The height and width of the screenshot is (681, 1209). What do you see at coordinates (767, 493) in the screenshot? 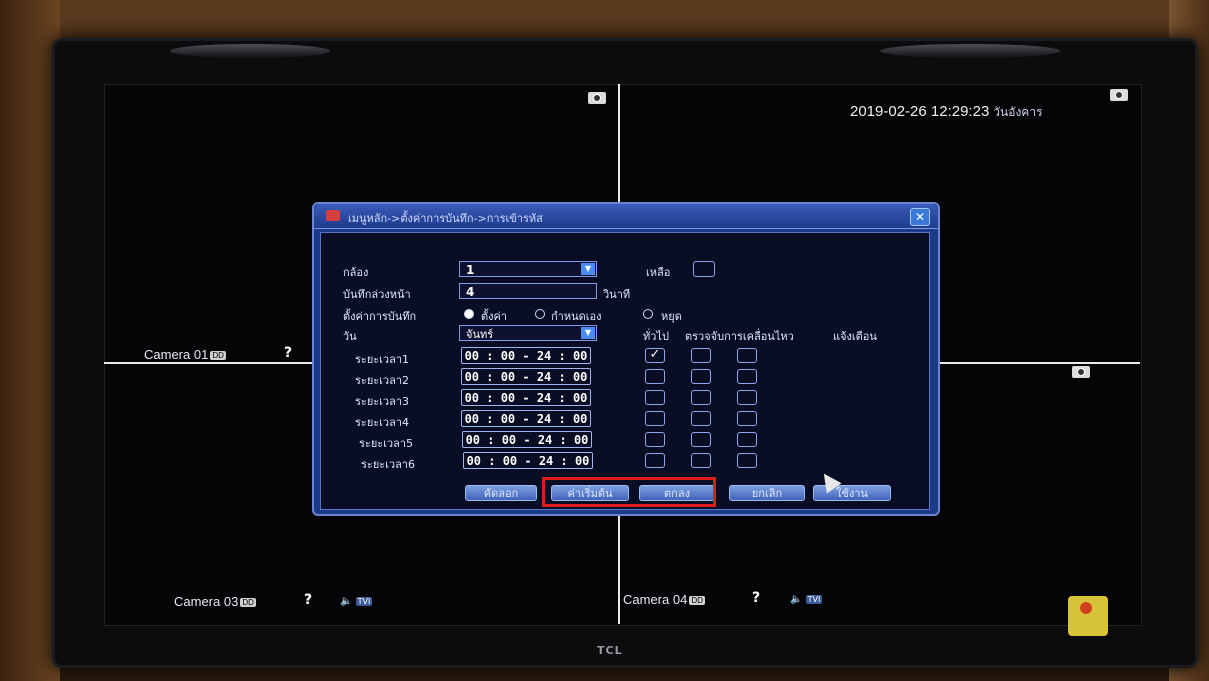
I see `cancel-button: ยกเลิก` at bounding box center [767, 493].